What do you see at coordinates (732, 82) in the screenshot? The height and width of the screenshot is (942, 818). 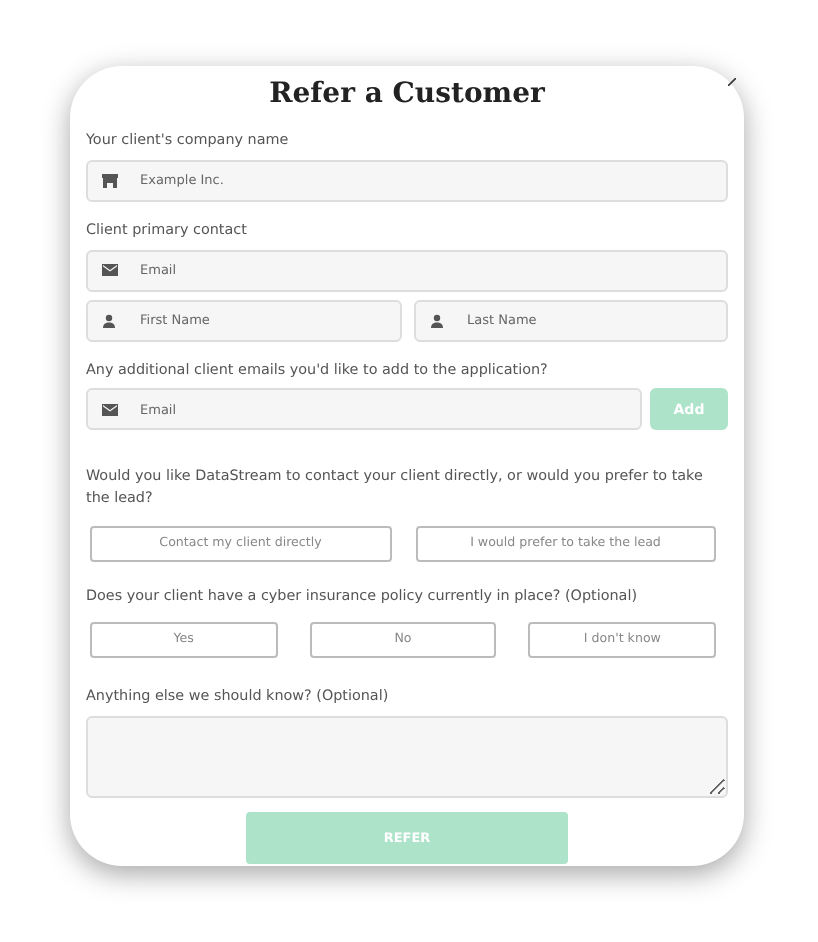 I see `resize-icon` at bounding box center [732, 82].